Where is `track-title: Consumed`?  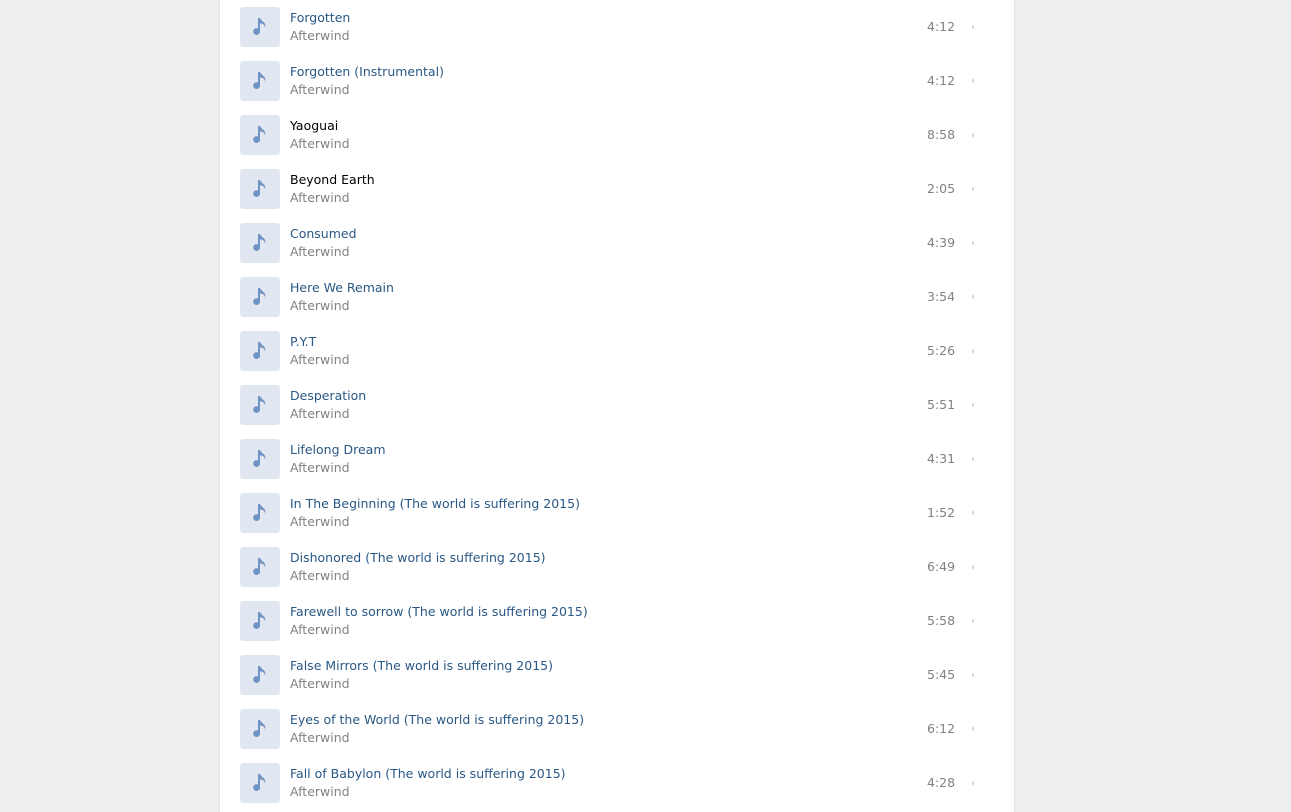
track-title: Consumed is located at coordinates (323, 234).